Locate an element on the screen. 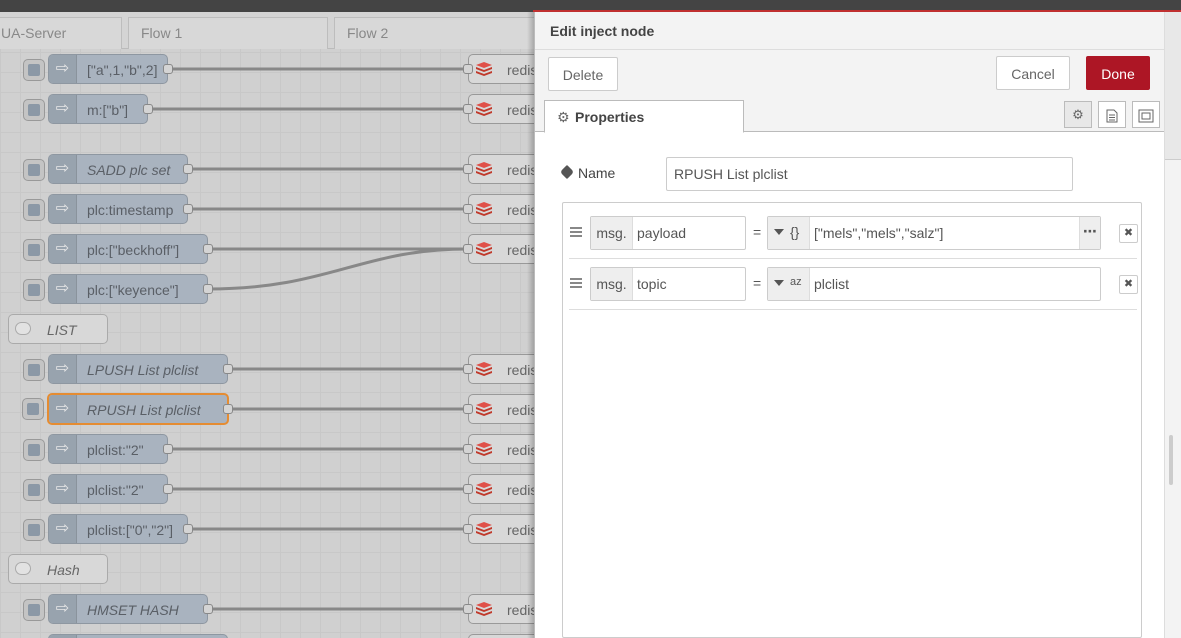 Image resolution: width=1181 pixels, height=638 pixels. inject-node: ⇨ plc:timestamp is located at coordinates (108, 209).